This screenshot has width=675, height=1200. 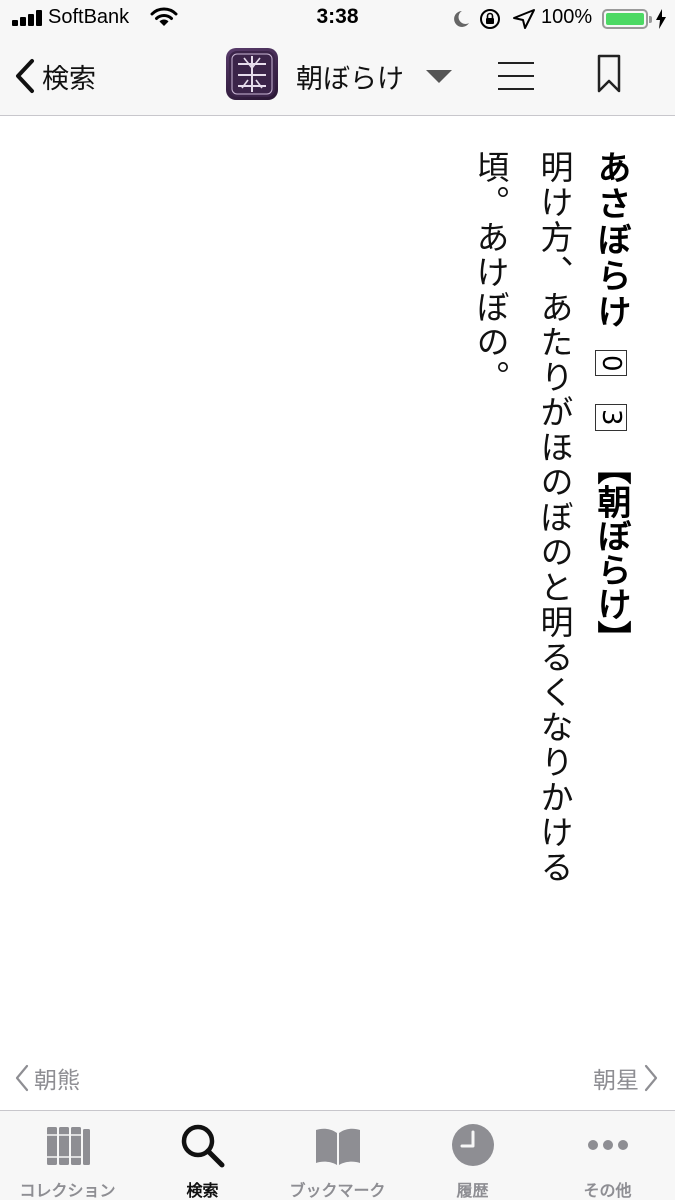 I want to click on tab-history: 履歴, so click(x=472, y=1155).